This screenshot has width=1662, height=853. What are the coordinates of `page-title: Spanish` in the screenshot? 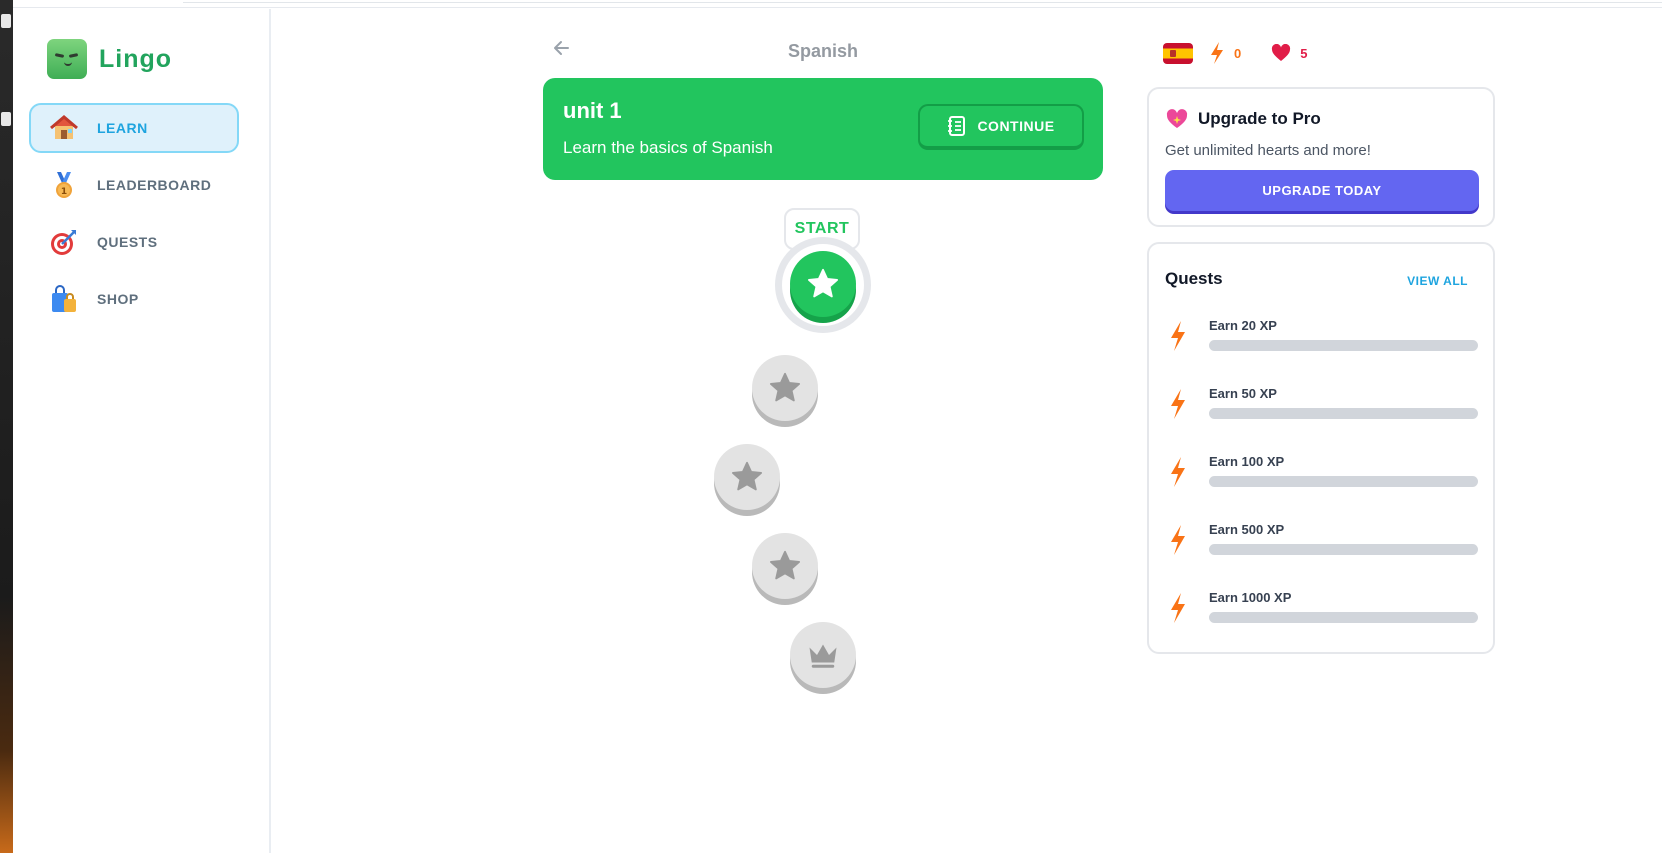 It's located at (822, 51).